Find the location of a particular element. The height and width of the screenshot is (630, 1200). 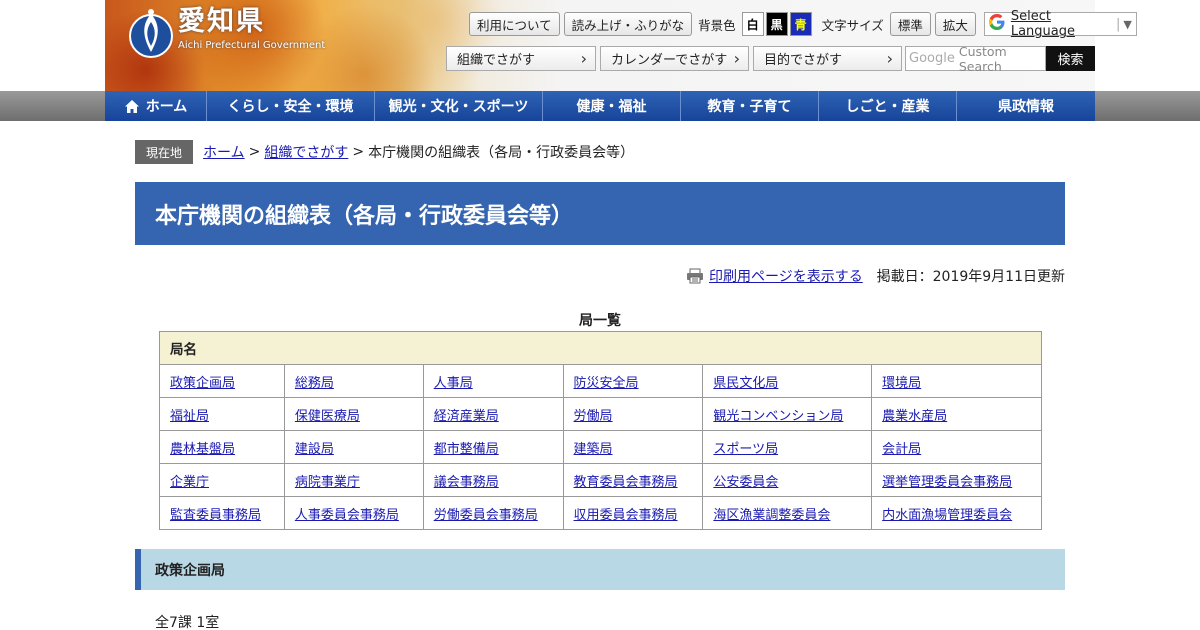

breadcrumb: 現在地 ホーム > 組織でさがす > 本庁機関の組織表（各局・行政委員会等） is located at coordinates (384, 152).